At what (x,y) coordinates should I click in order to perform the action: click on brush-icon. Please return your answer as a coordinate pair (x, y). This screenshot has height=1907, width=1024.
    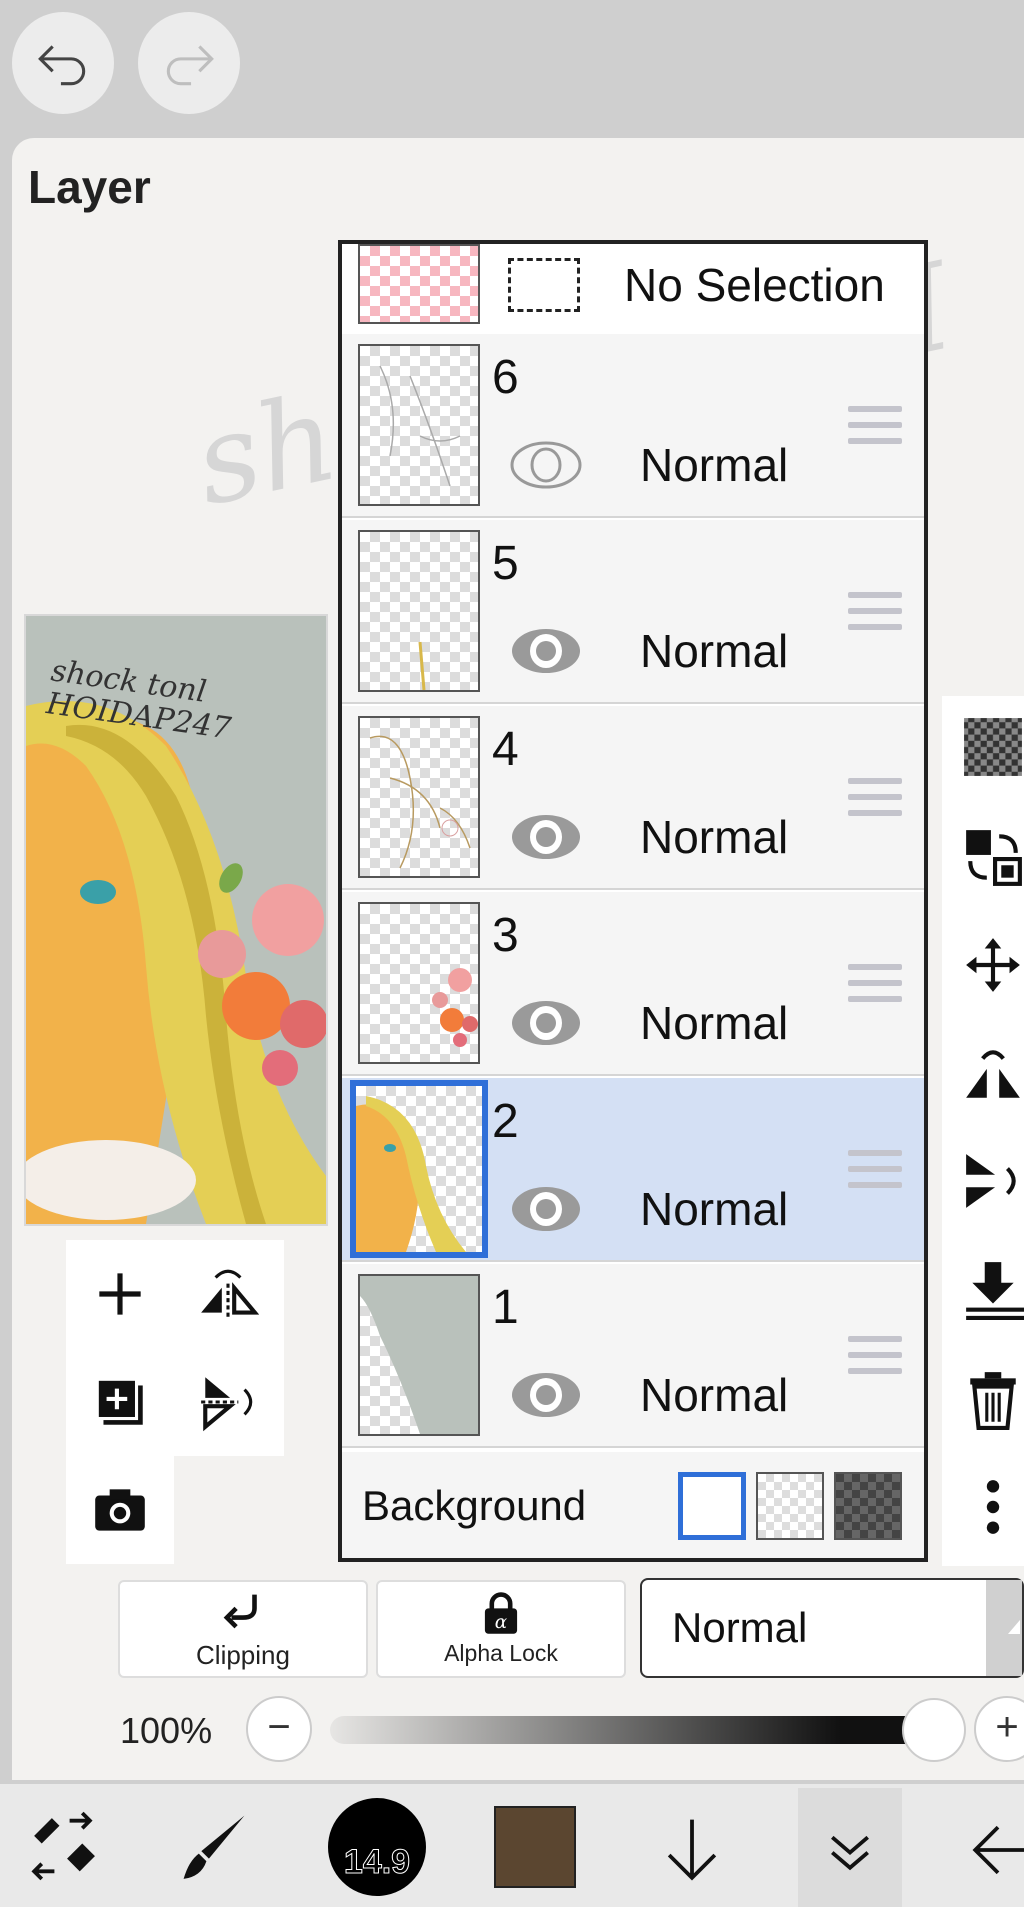
    Looking at the image, I should click on (214, 1846).